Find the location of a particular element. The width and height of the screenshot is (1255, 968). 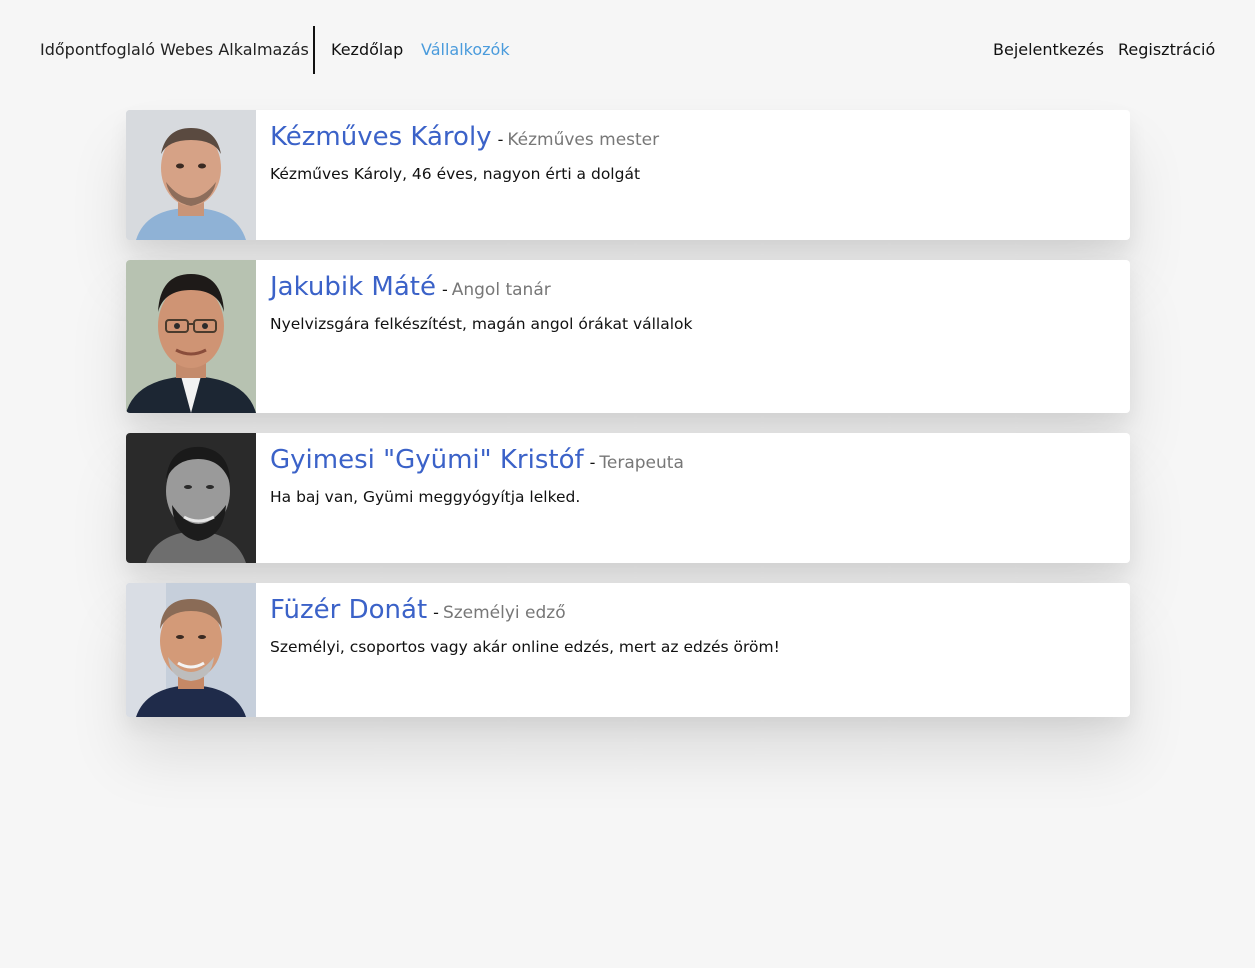

provider-title: Füzér Donát - Személyi edző is located at coordinates (693, 611).